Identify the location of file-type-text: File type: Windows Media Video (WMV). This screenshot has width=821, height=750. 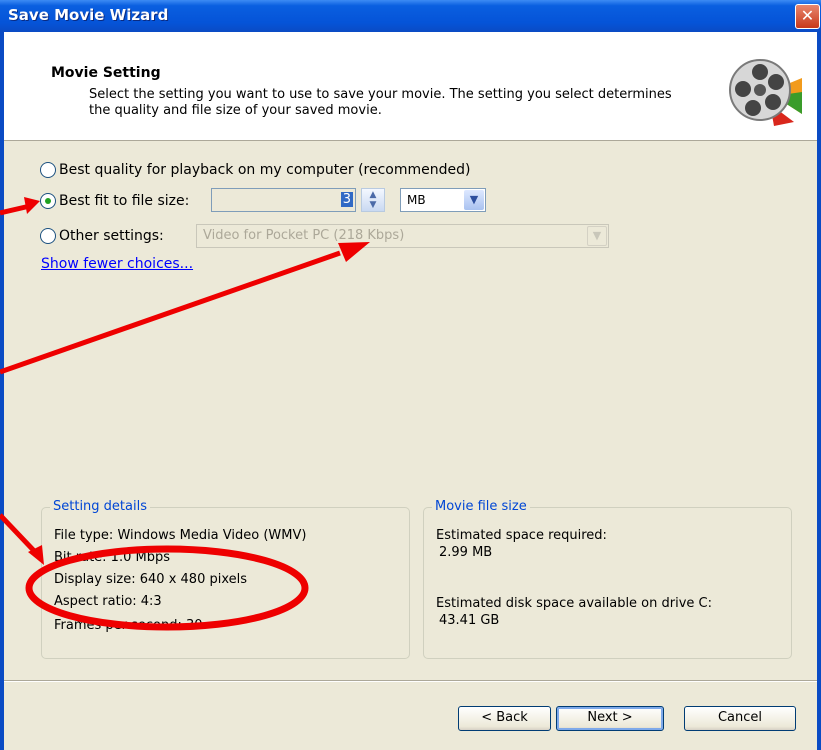
(180, 535).